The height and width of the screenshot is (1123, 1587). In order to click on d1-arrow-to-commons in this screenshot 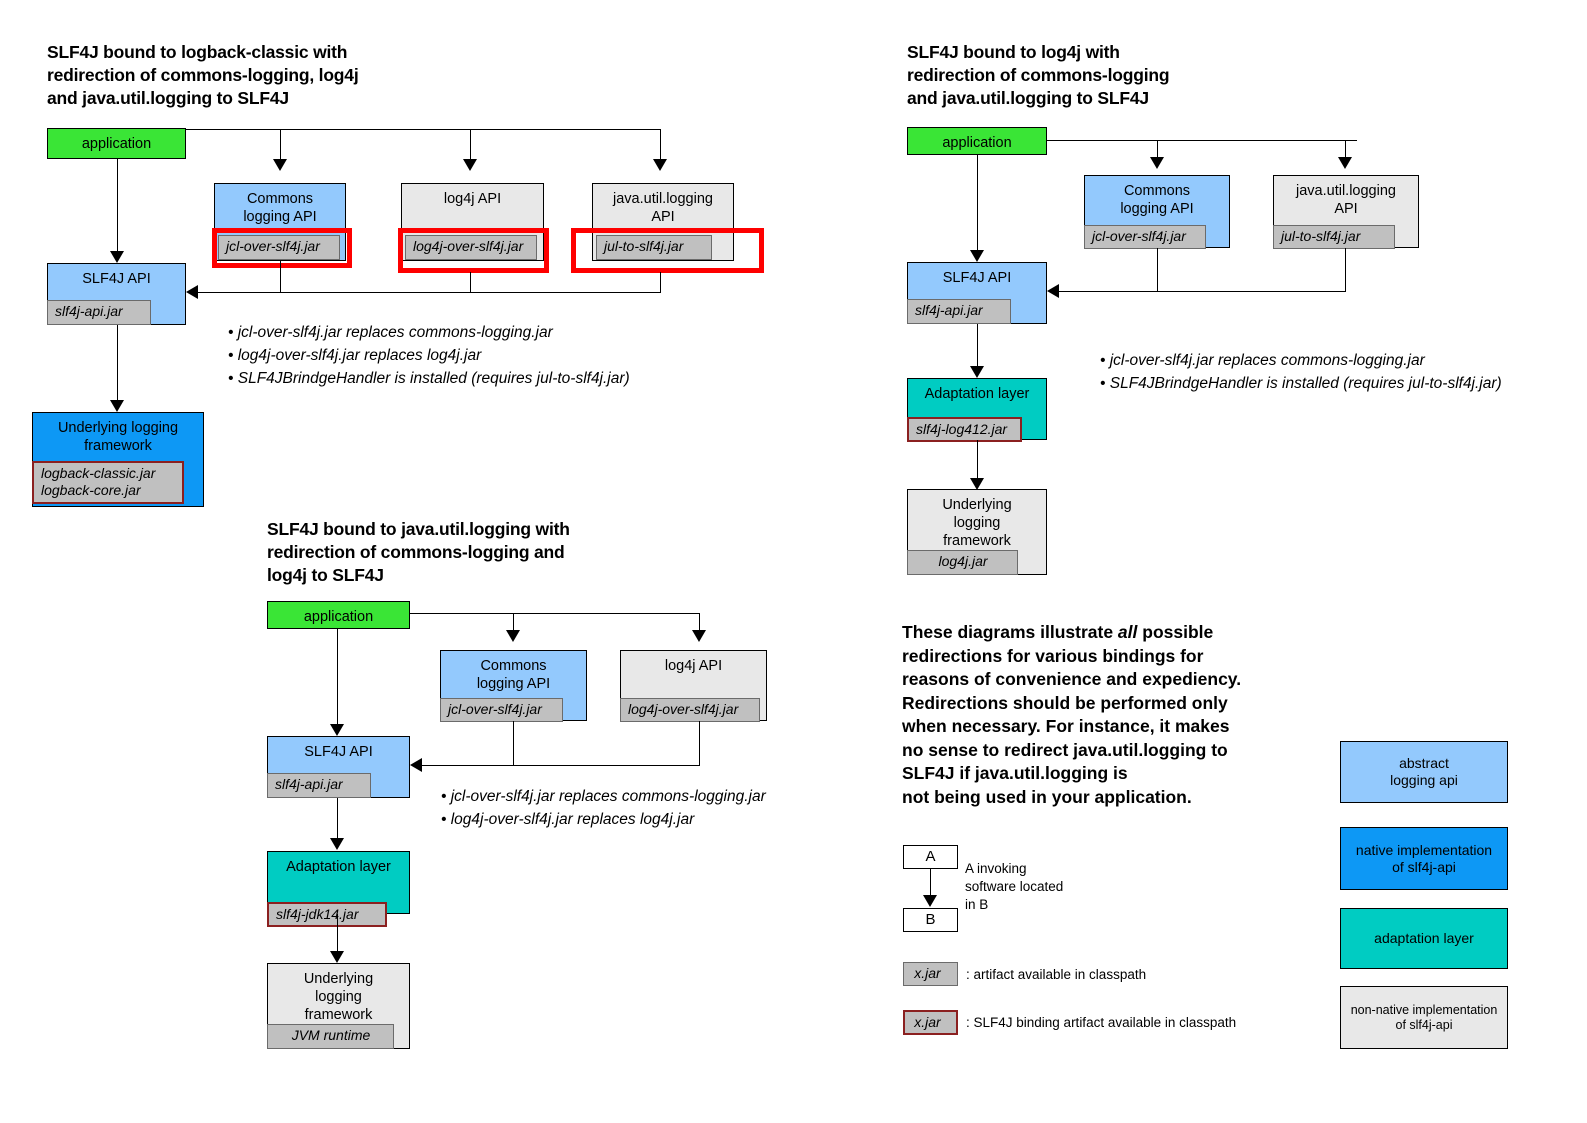, I will do `click(280, 165)`.